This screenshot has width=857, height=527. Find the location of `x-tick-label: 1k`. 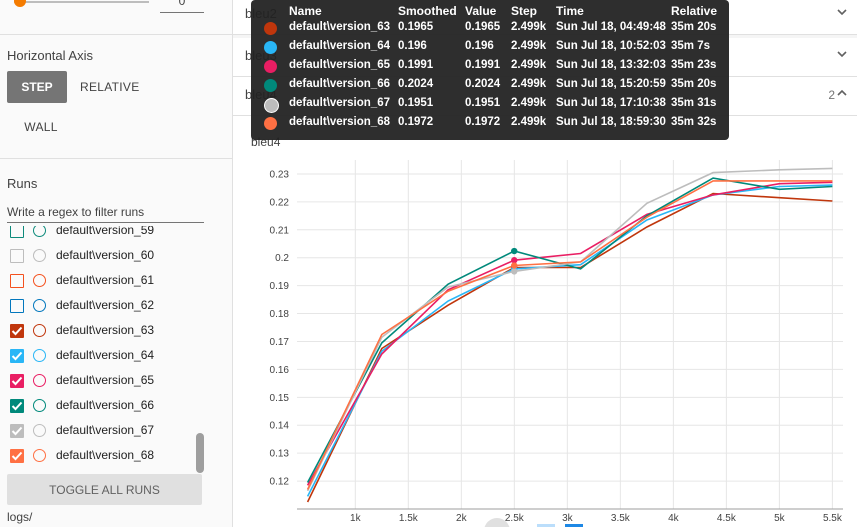

x-tick-label: 1k is located at coordinates (356, 518).